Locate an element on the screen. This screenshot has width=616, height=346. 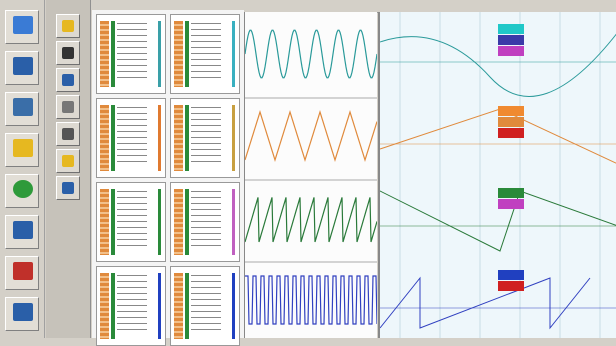
refresh-icon is located at coordinates (68, 188).